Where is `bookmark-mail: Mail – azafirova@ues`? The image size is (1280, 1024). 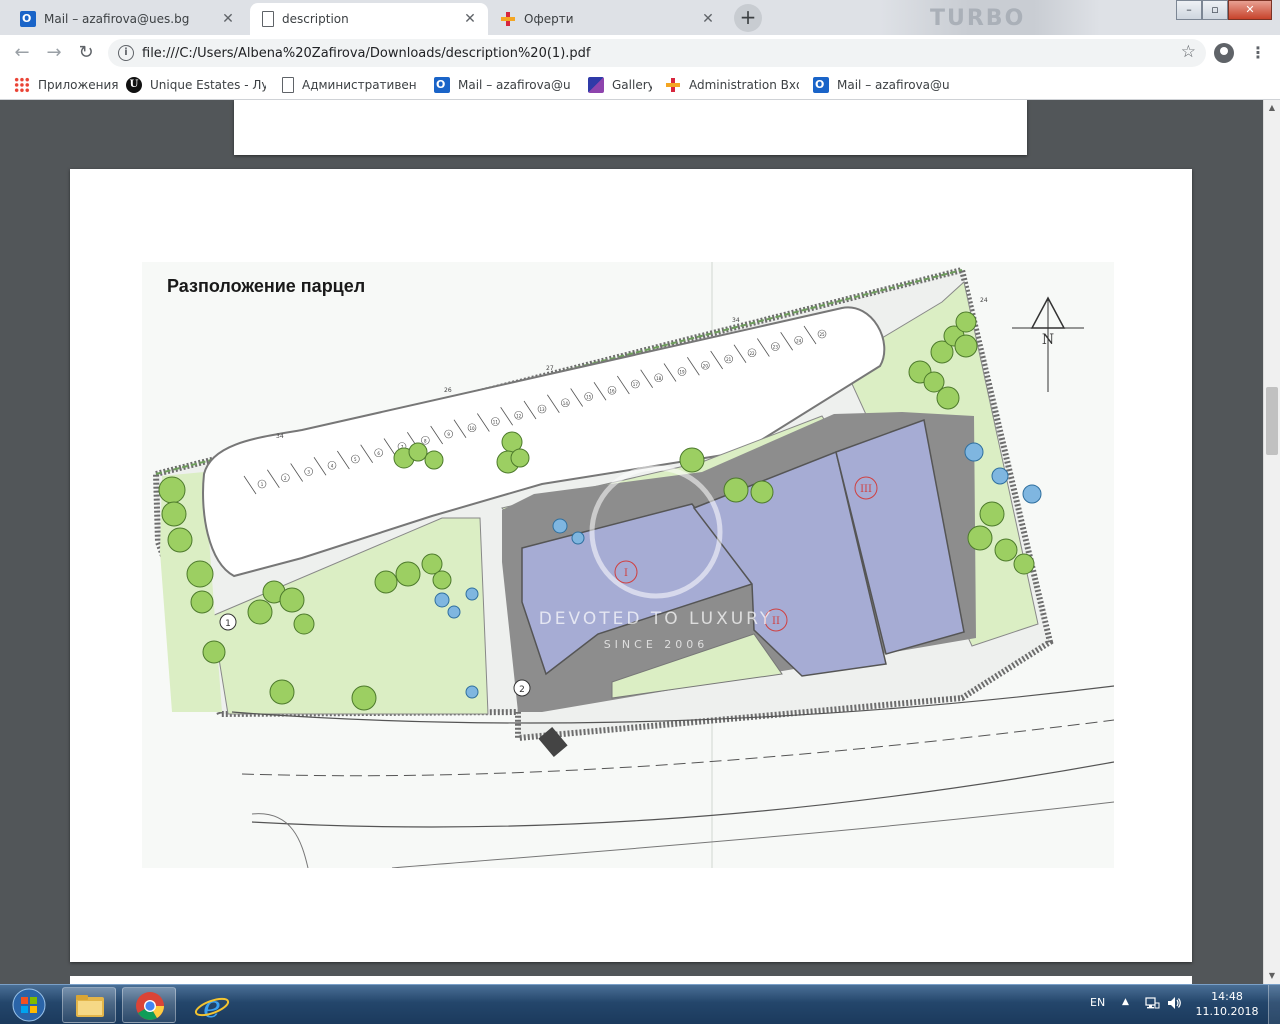
bookmark-mail: Mail – azafirova@ues is located at coordinates (502, 85).